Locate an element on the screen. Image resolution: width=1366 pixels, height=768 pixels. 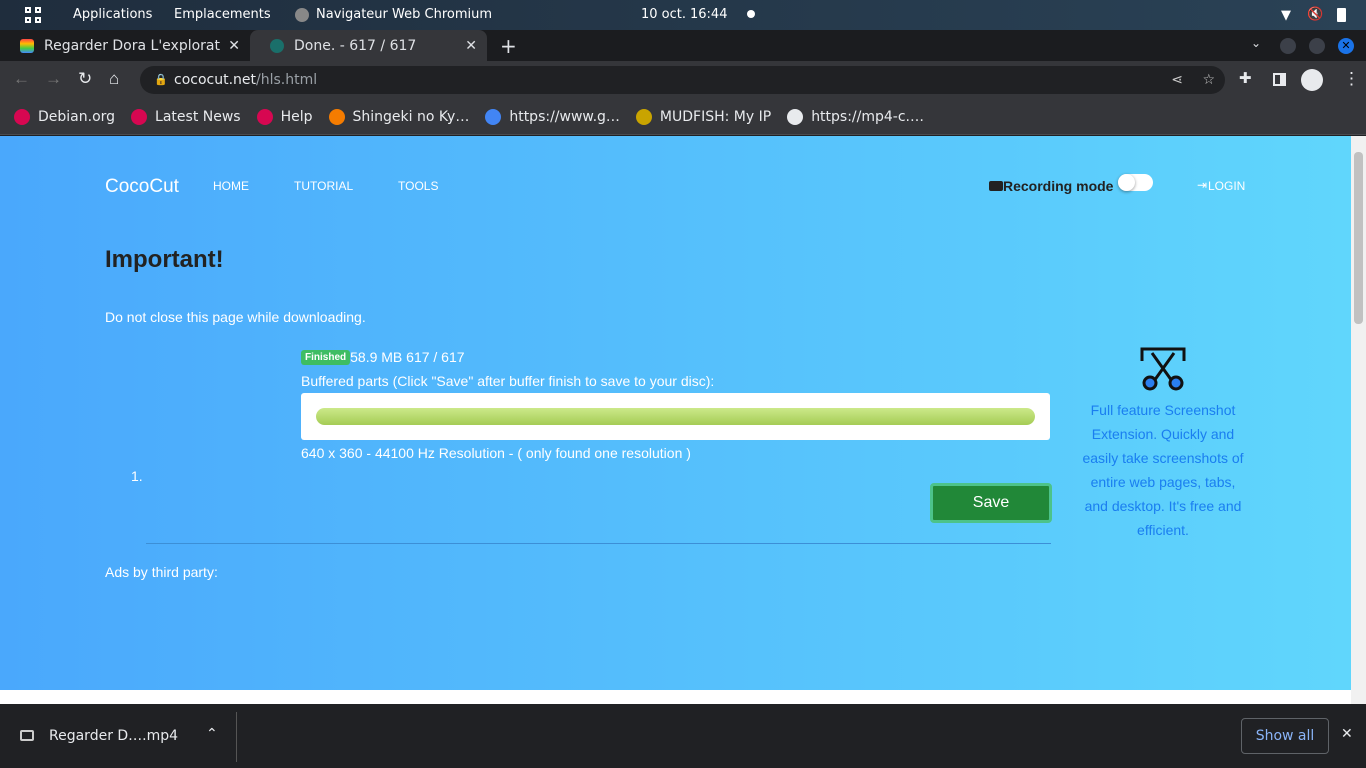
places-menu: Emplacements is located at coordinates (222, 14).